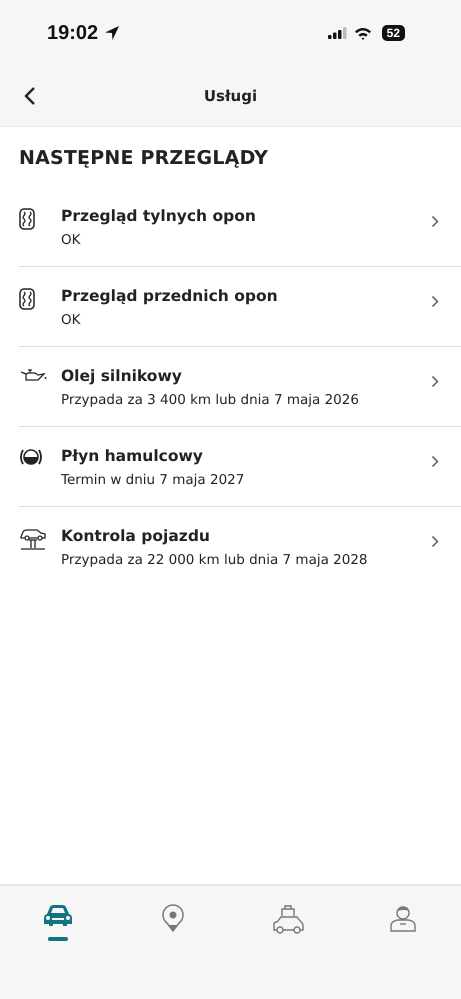 This screenshot has width=461, height=999. Describe the element at coordinates (170, 296) in the screenshot. I see `service-title: Przegląd przednich opon` at that location.